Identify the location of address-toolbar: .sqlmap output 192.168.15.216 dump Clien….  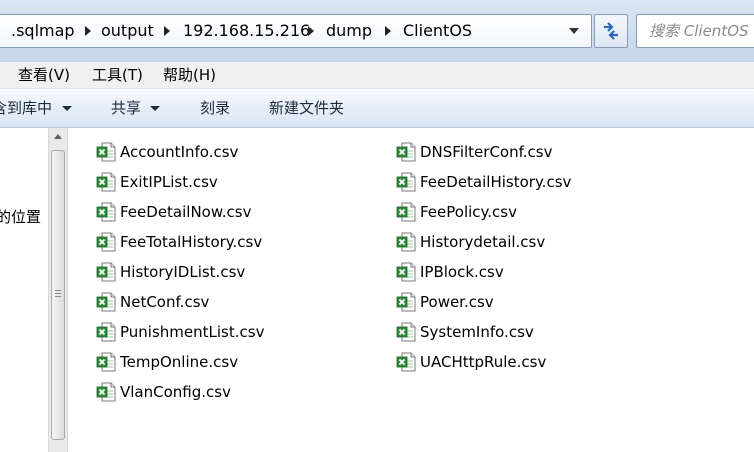
(377, 31).